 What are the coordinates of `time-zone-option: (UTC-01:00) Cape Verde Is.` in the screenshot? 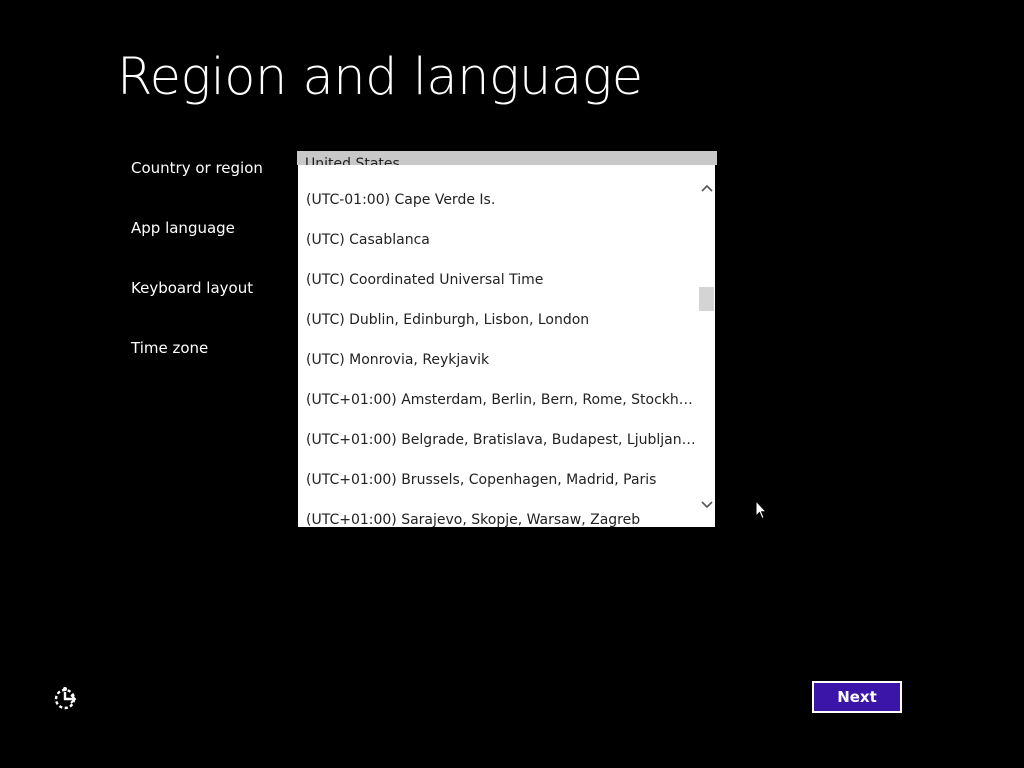 It's located at (501, 210).